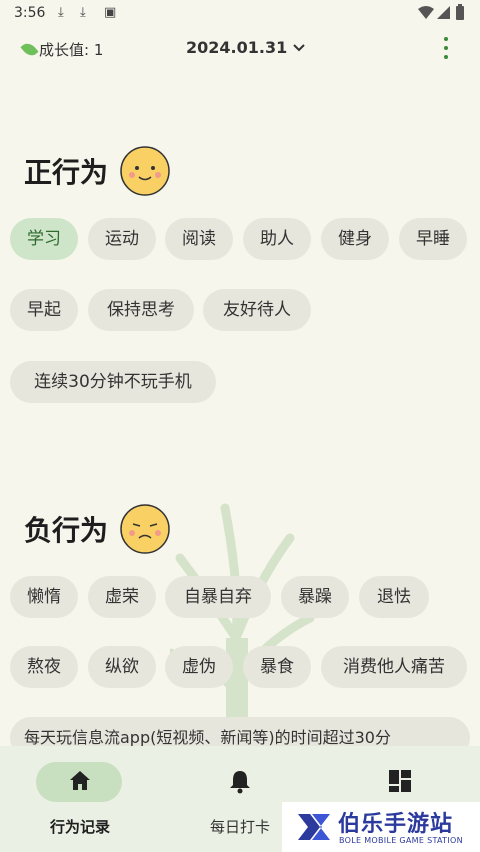  What do you see at coordinates (240, 13) in the screenshot?
I see `status-bar: 3:56 ⤓ ⤓ ▣` at bounding box center [240, 13].